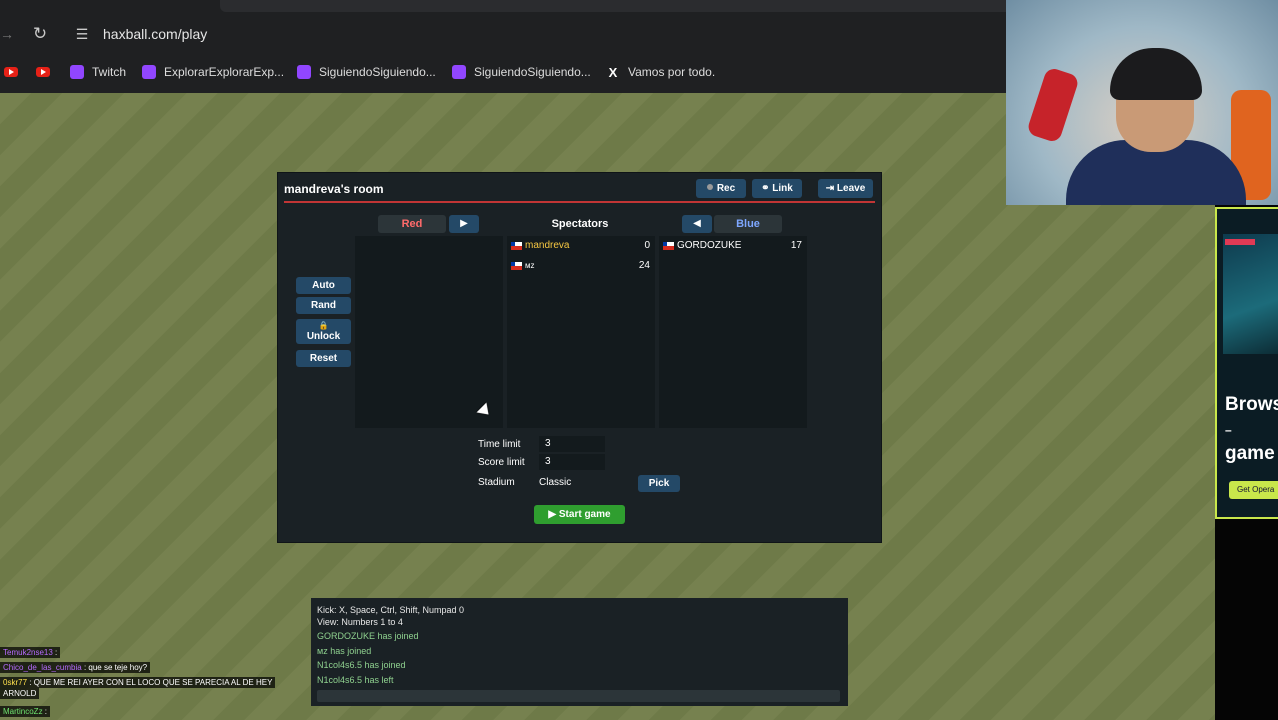 Image resolution: width=1278 pixels, height=720 pixels. I want to click on red-team-list, so click(429, 332).